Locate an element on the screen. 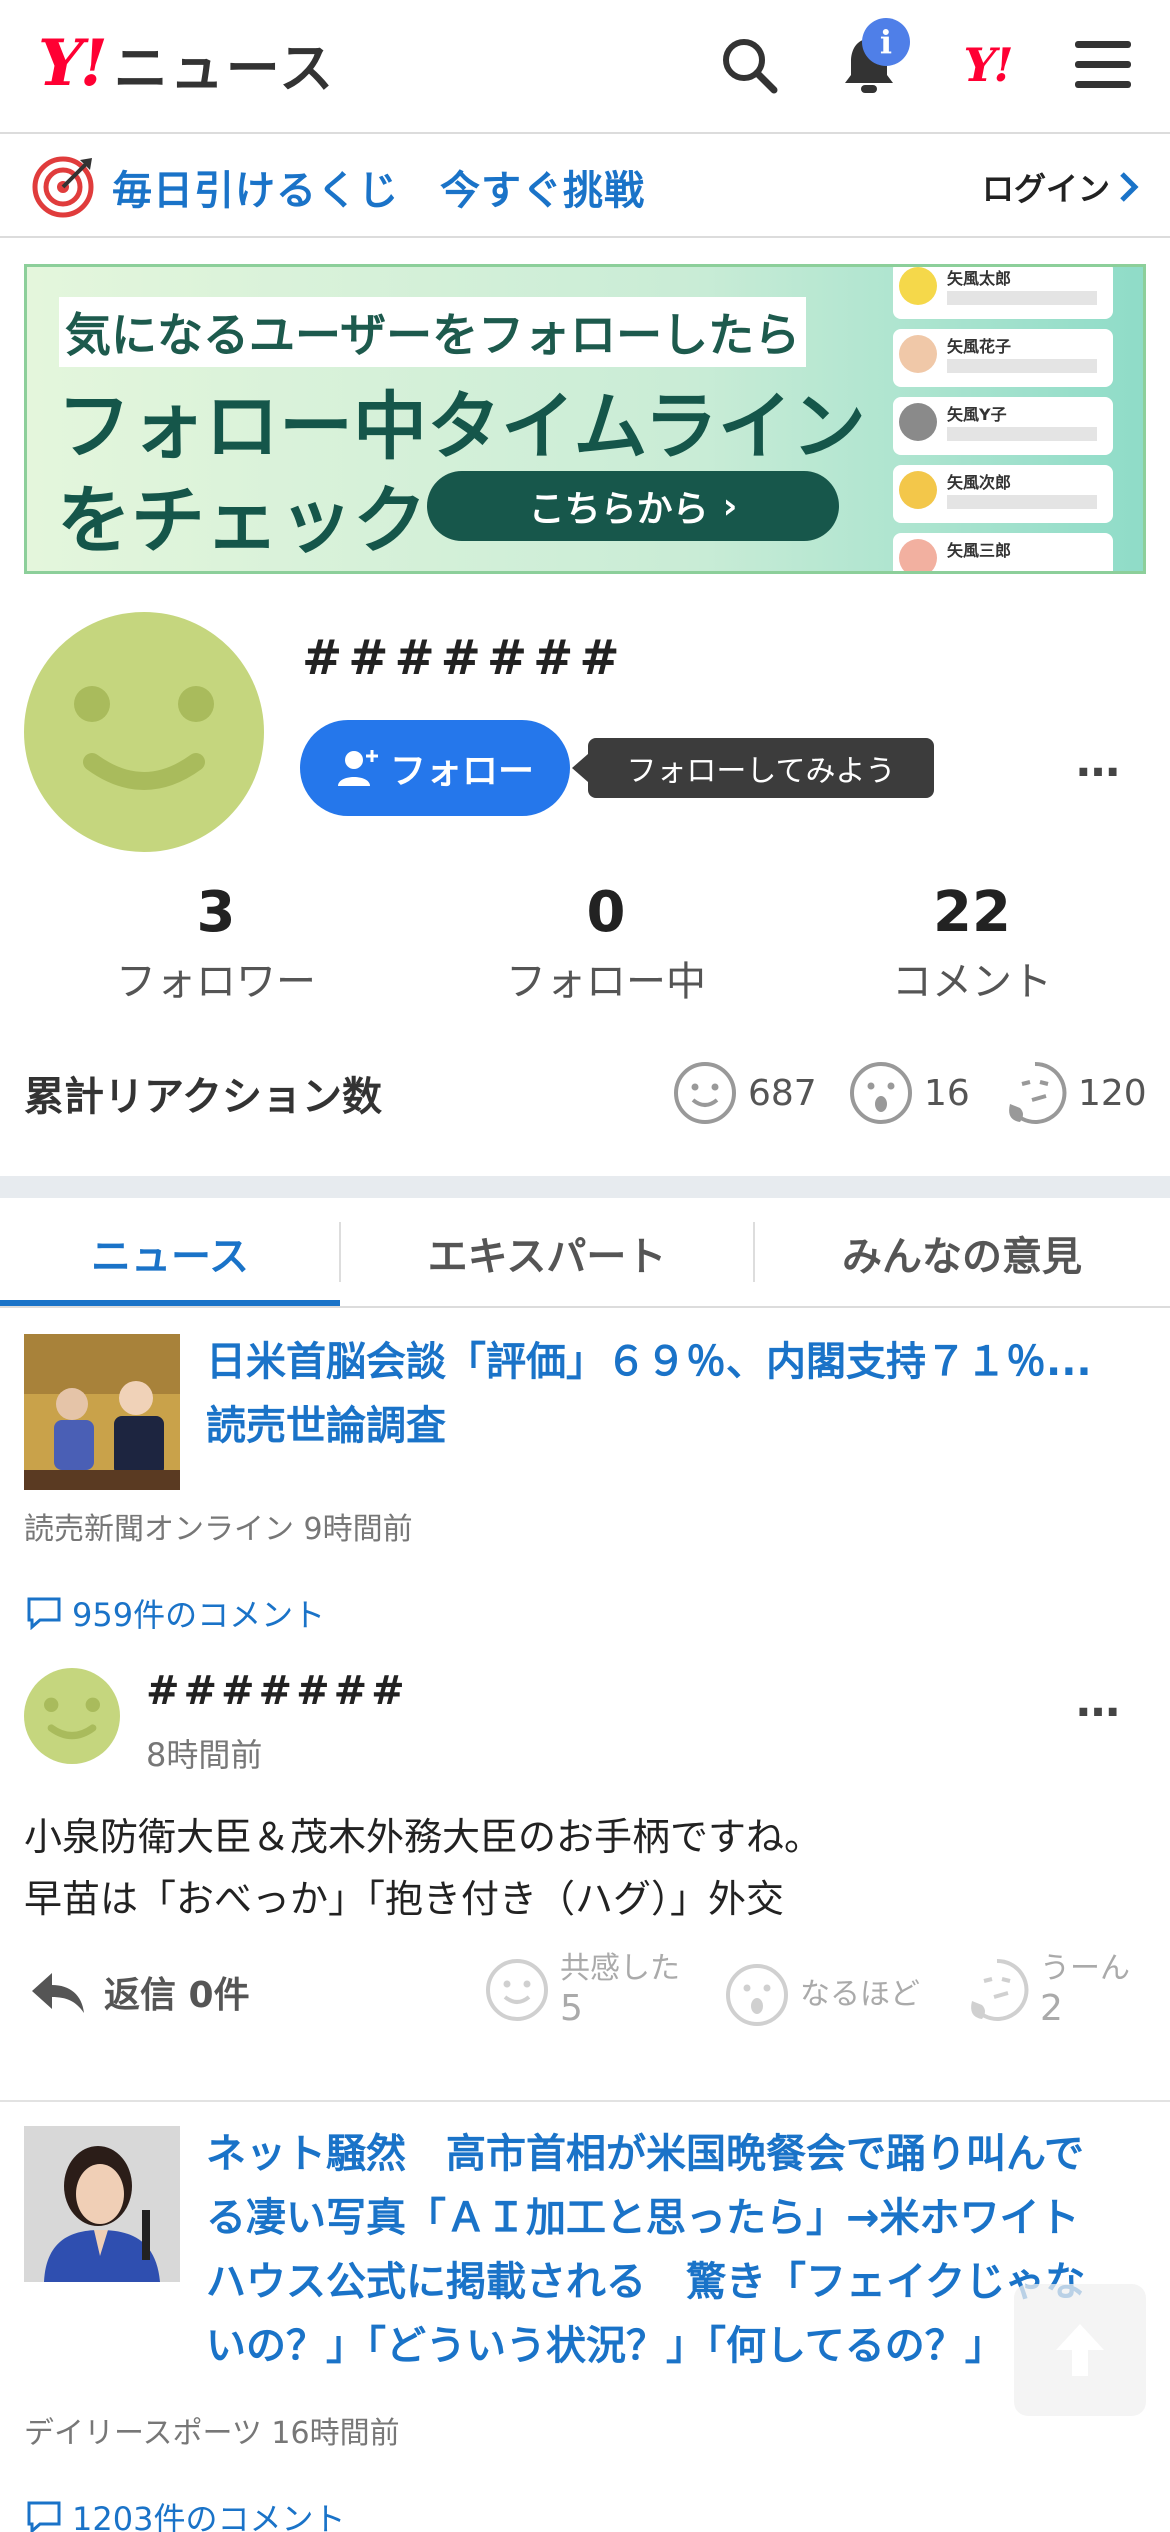 The width and height of the screenshot is (1170, 2532). banner-user-card: 矢風次郎 is located at coordinates (1003, 494).